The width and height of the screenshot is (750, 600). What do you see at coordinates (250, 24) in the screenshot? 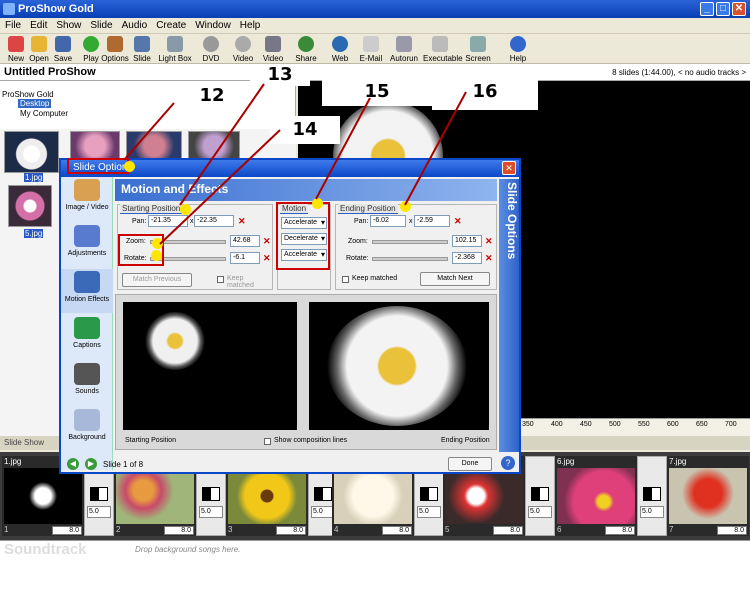
I see `menu-help: Help` at bounding box center [250, 24].